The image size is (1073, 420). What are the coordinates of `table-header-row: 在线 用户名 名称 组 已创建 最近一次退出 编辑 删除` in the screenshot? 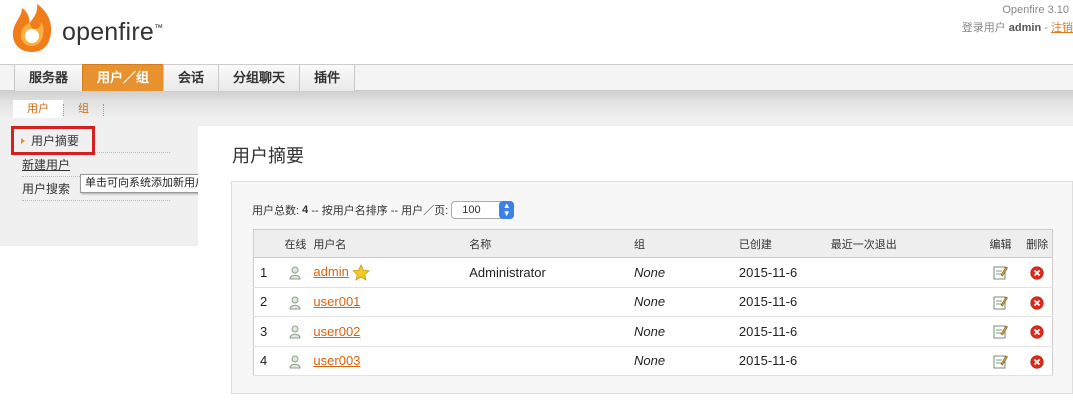 It's located at (653, 243).